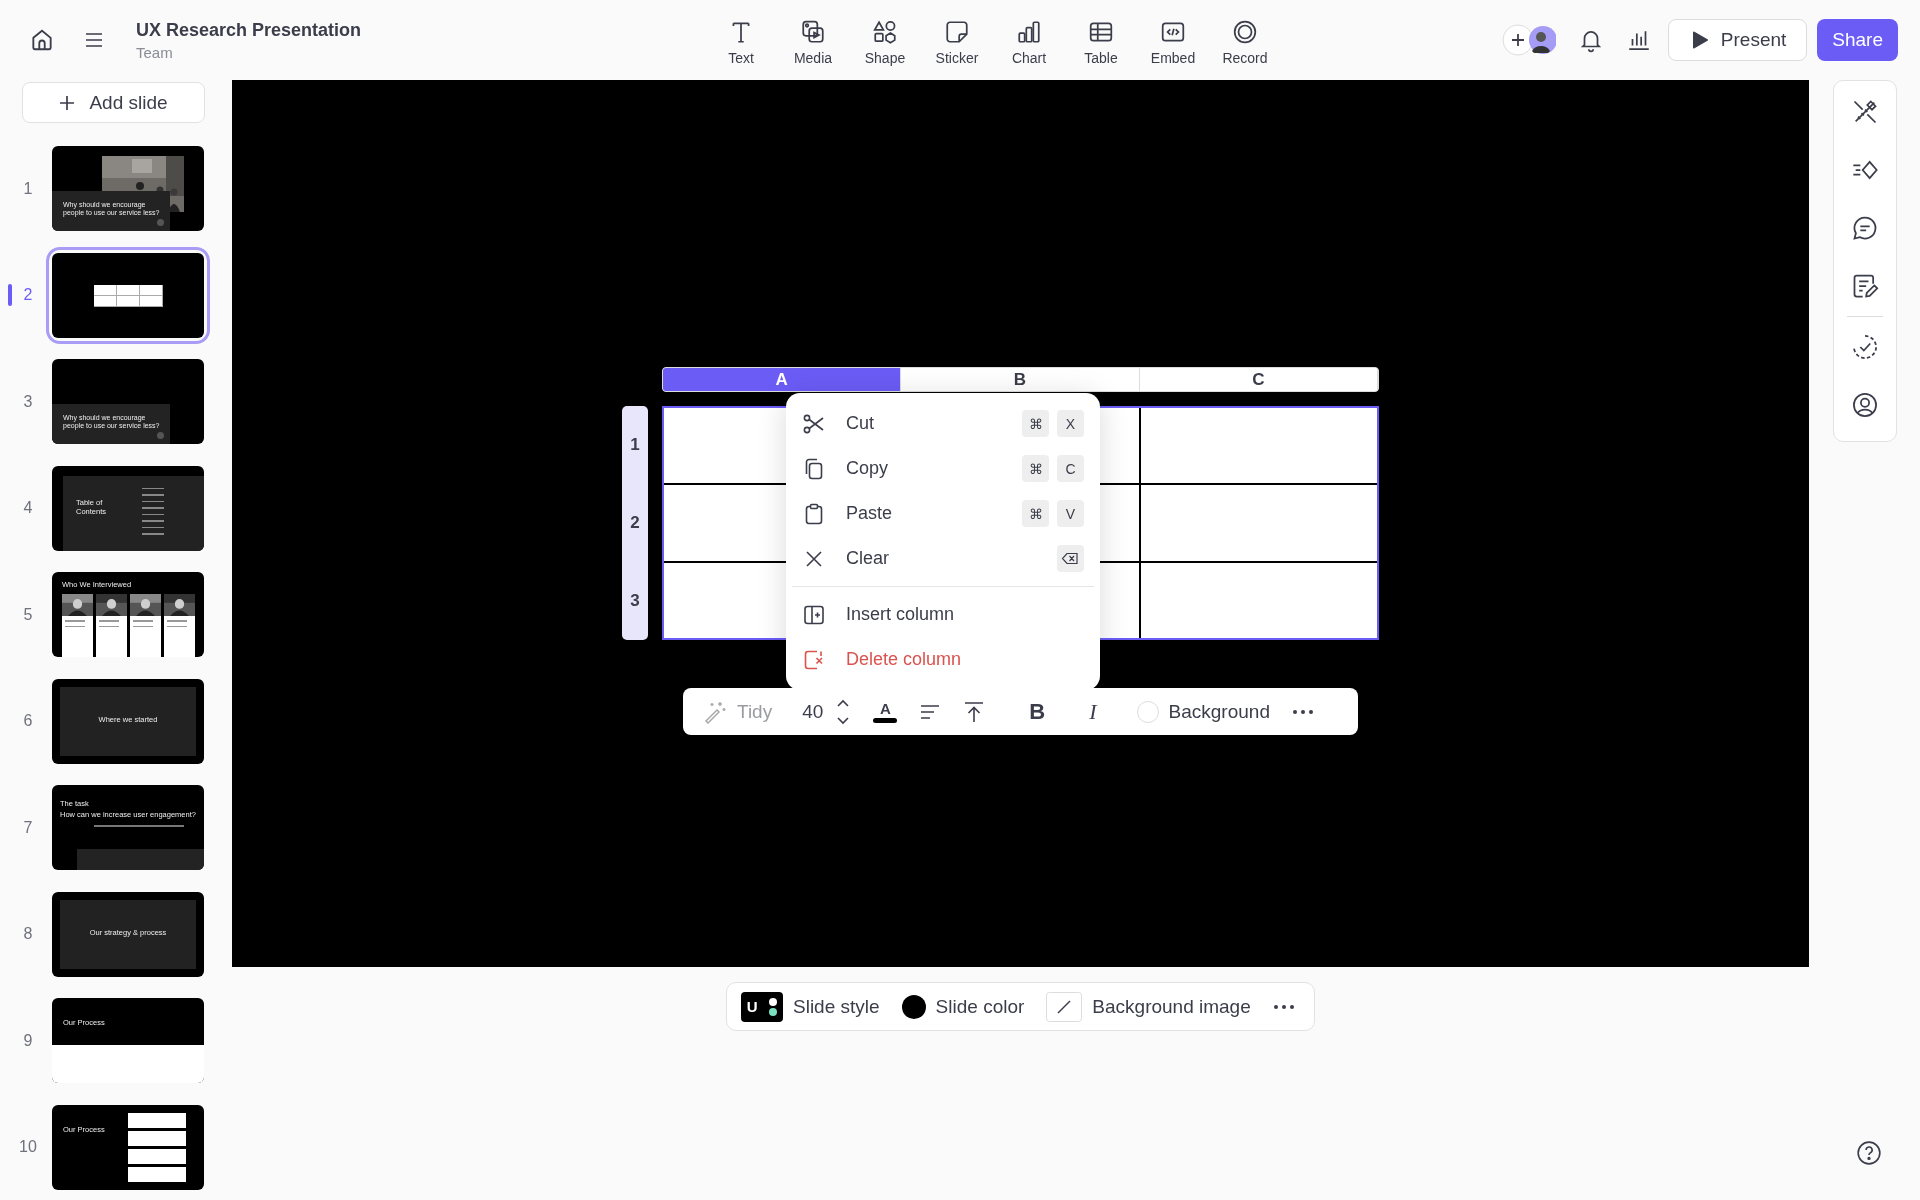 The image size is (1920, 1200). I want to click on slide-number: 4, so click(28, 508).